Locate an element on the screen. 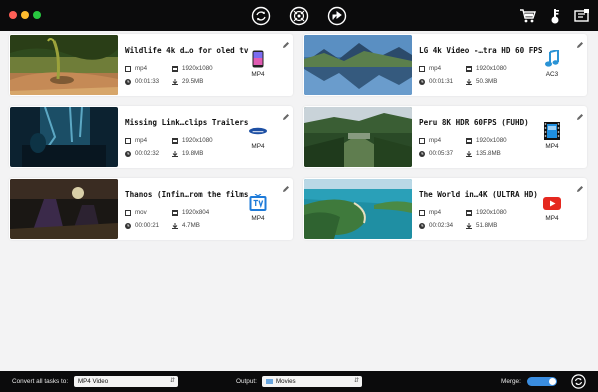 This screenshot has width=598, height=392. output-select: Movies ⇵ is located at coordinates (312, 381).